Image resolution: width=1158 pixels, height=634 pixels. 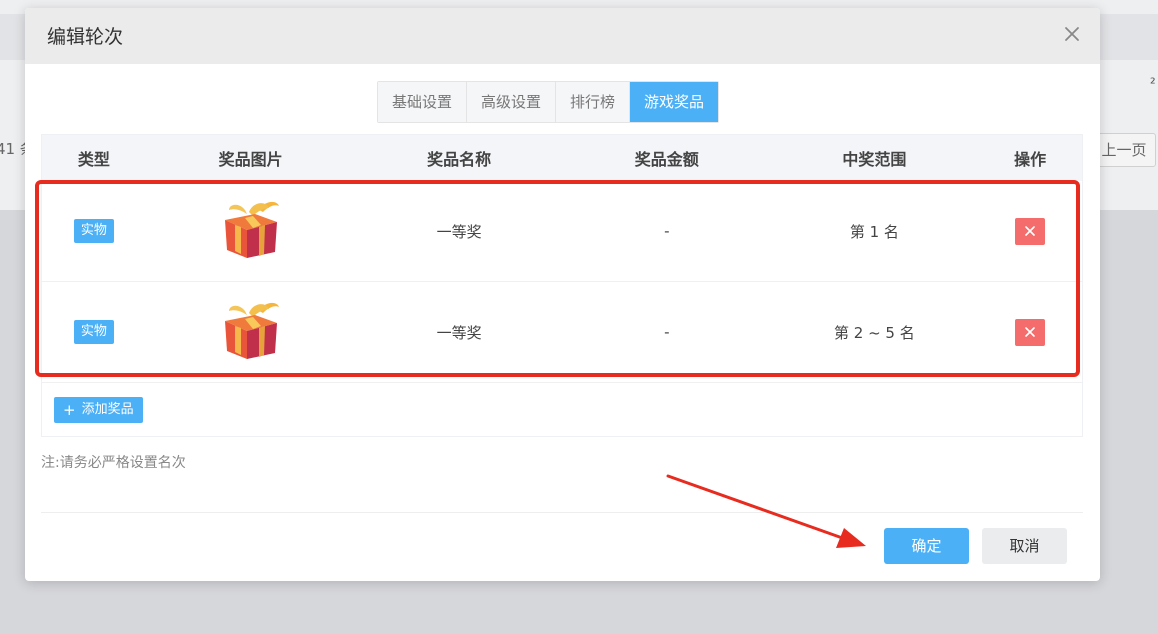 I want to click on cancel-button: 取消, so click(x=1024, y=546).